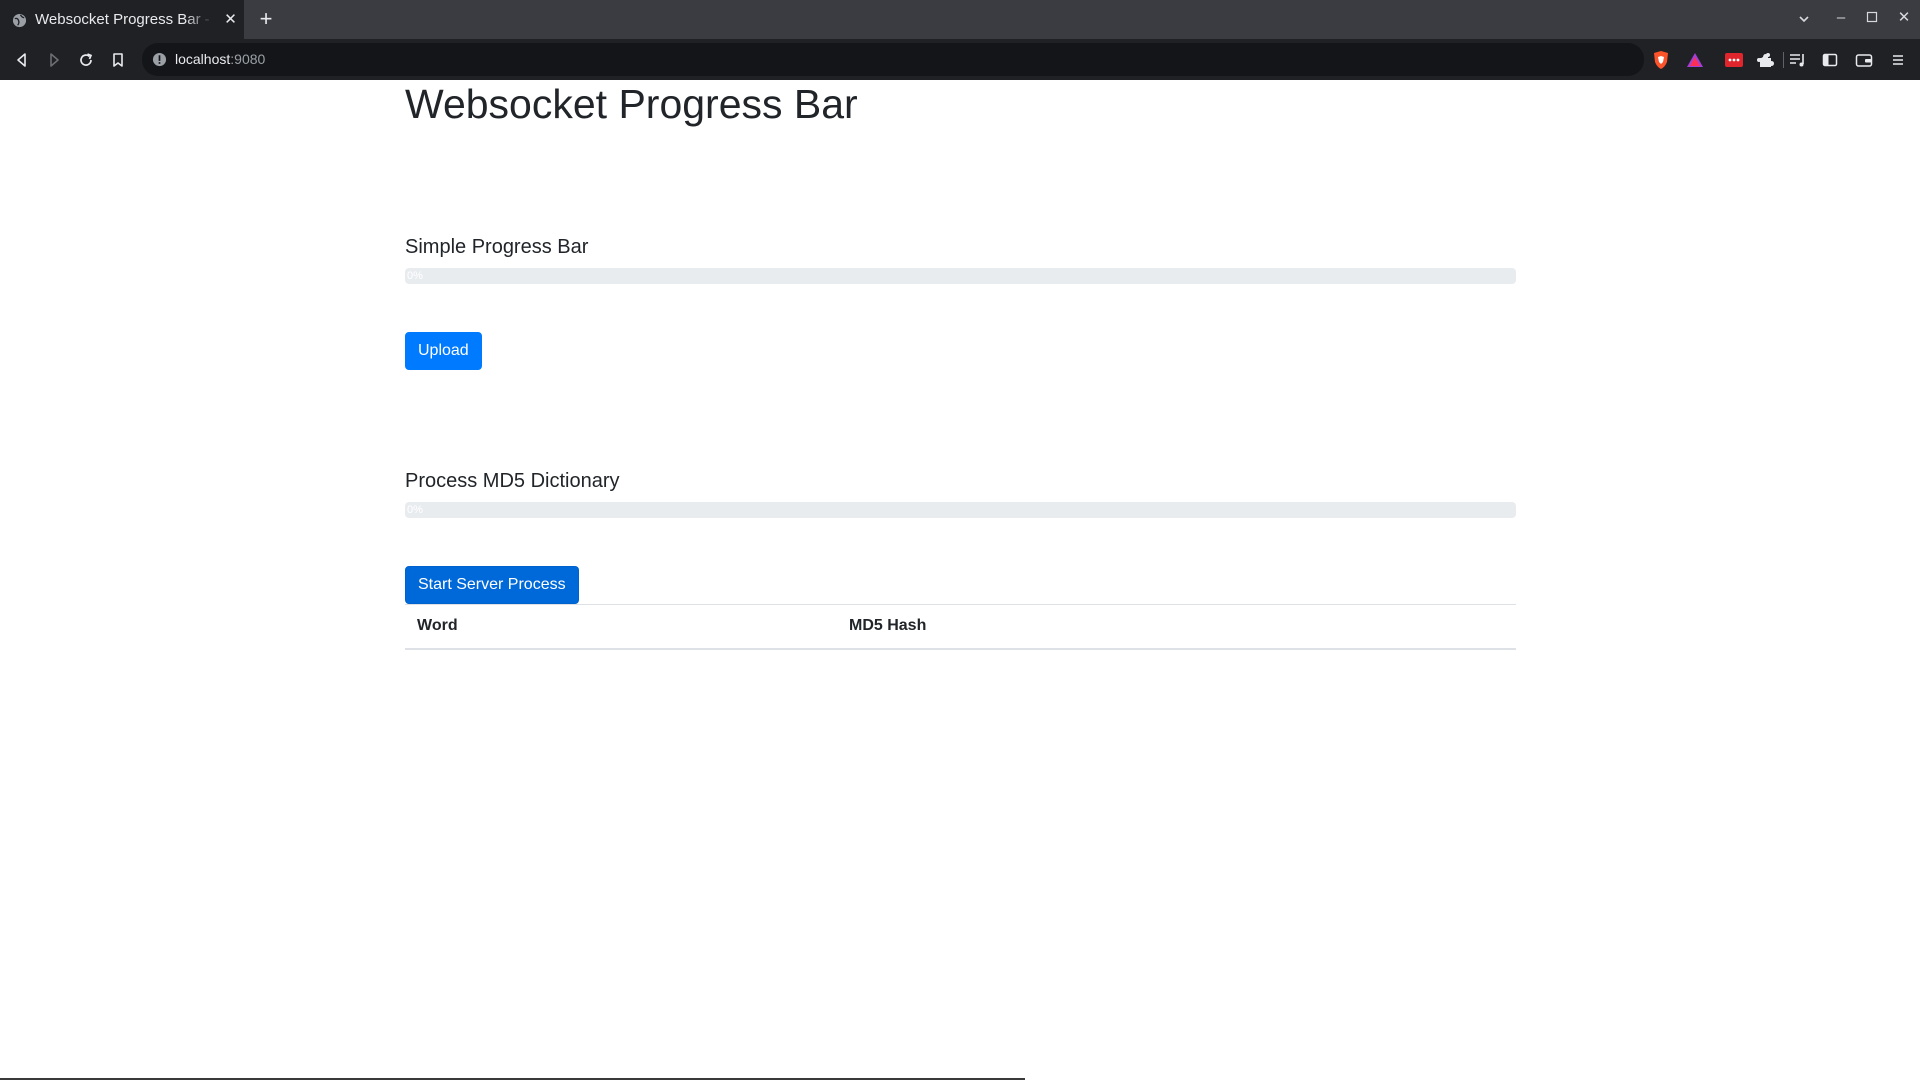  I want to click on browser-toolbar: localhost:9080, so click(960, 59).